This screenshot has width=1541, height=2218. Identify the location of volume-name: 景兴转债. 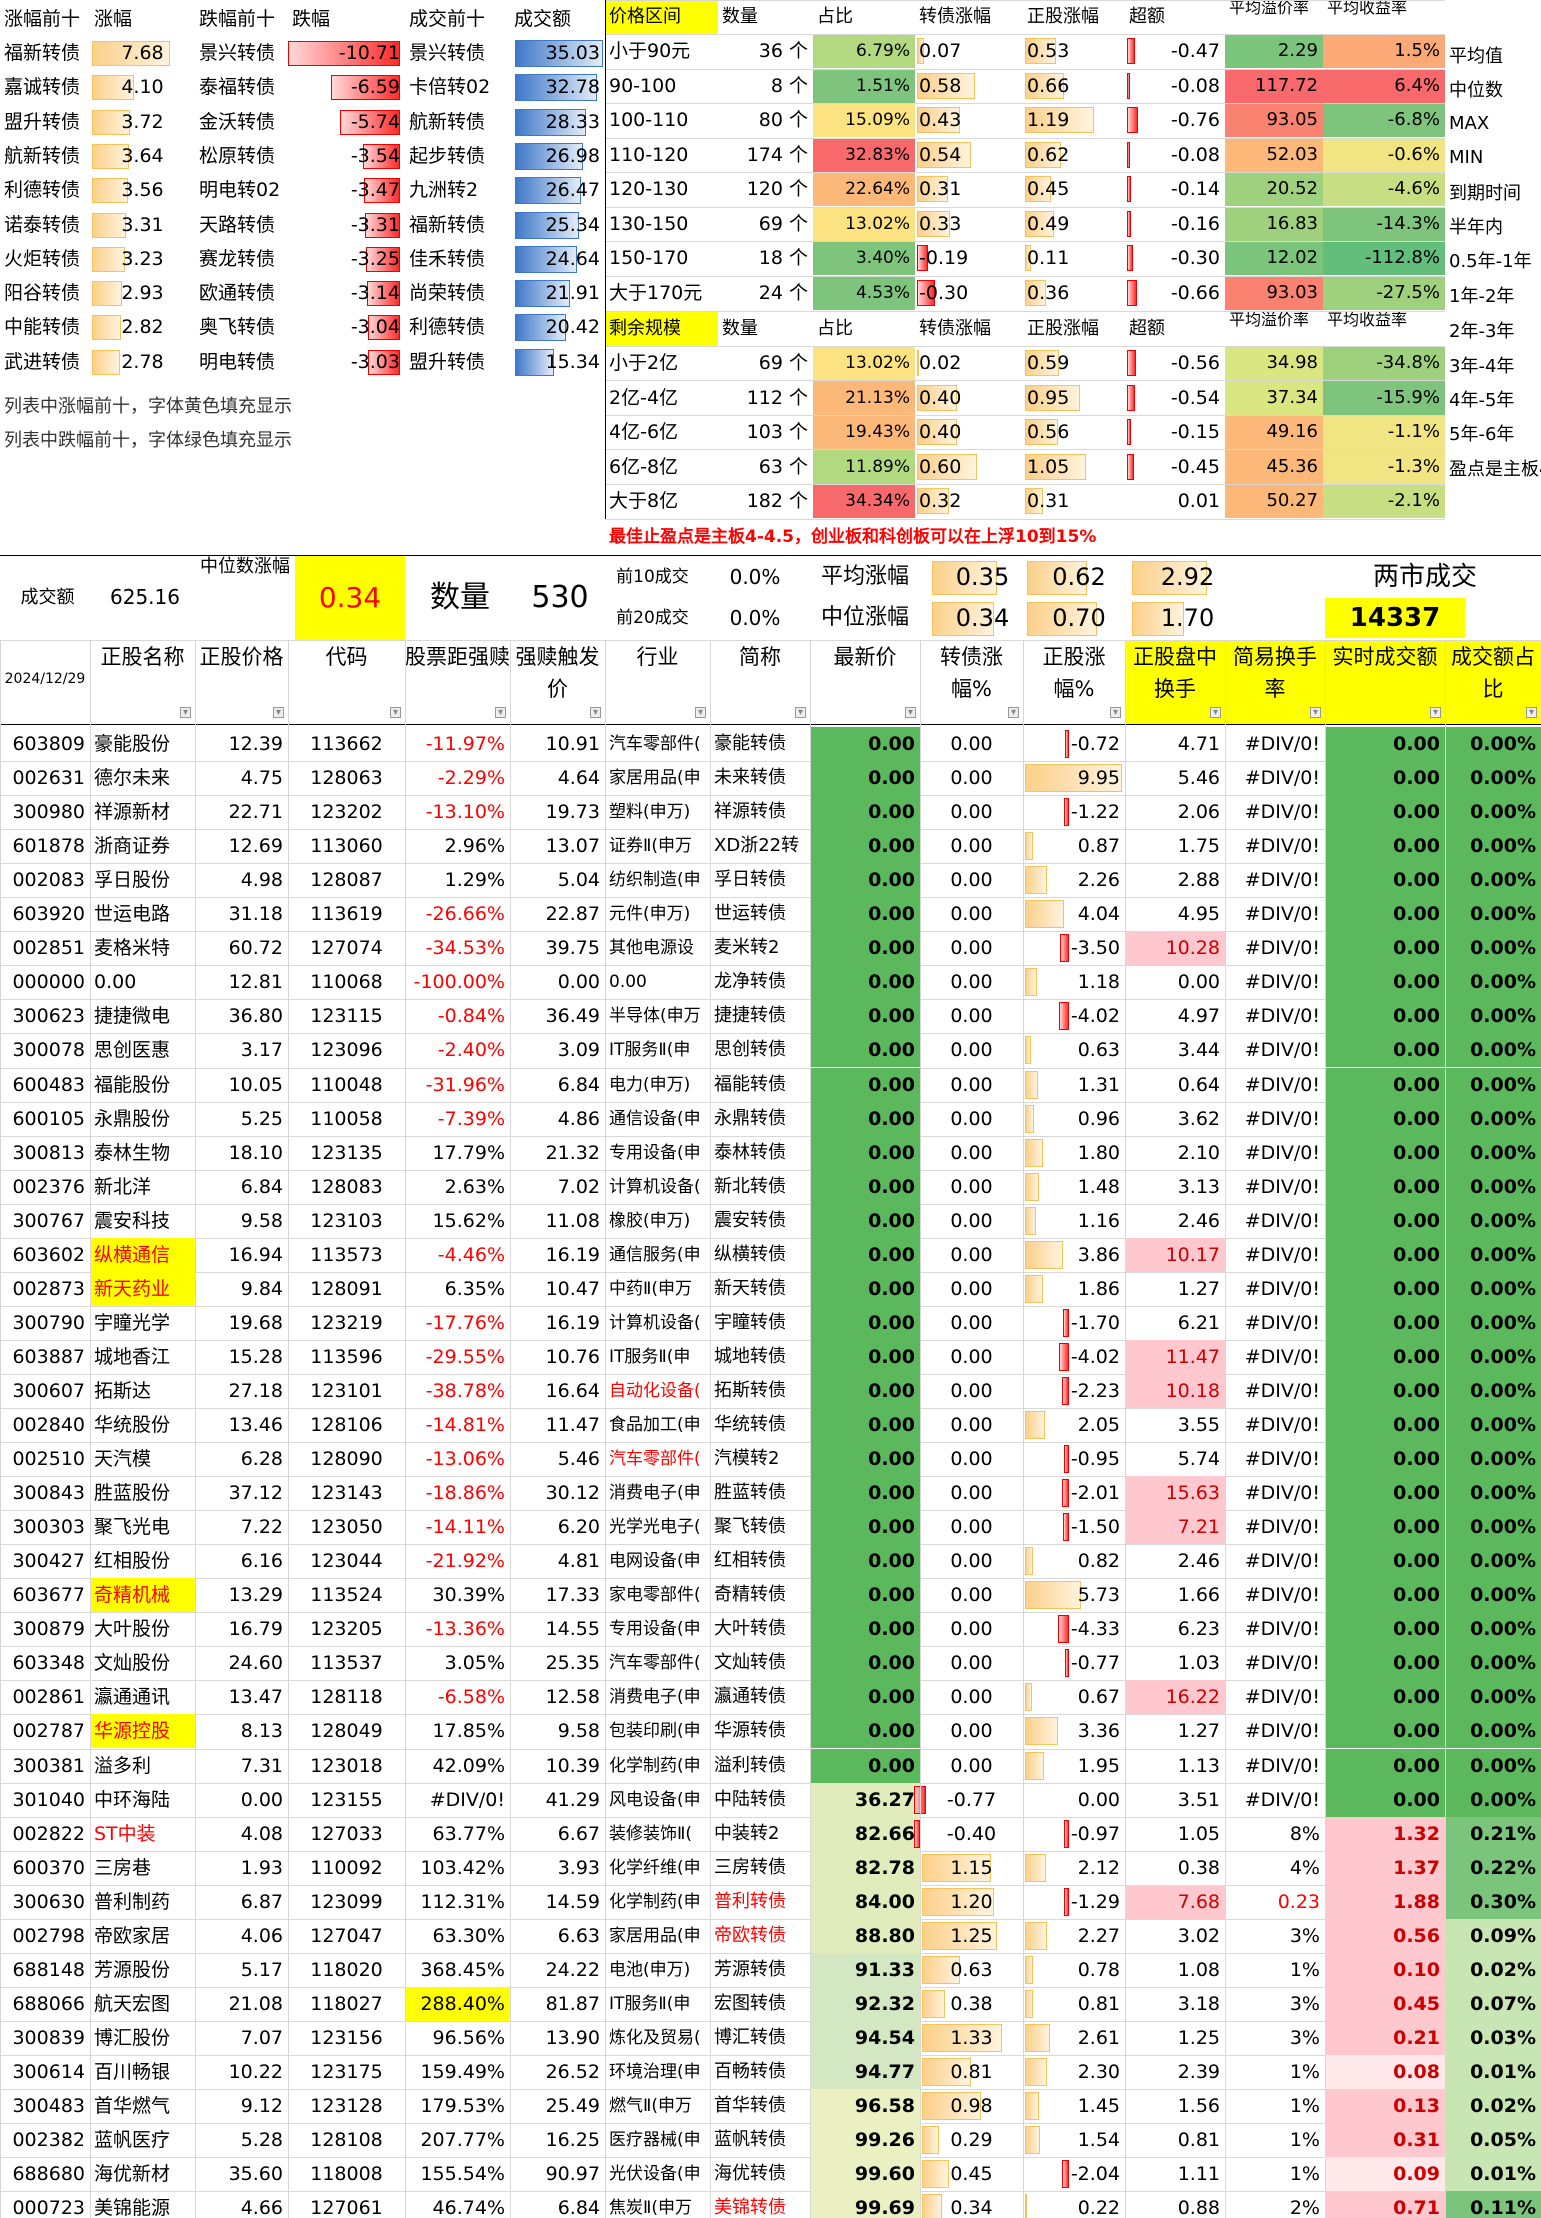
(447, 53).